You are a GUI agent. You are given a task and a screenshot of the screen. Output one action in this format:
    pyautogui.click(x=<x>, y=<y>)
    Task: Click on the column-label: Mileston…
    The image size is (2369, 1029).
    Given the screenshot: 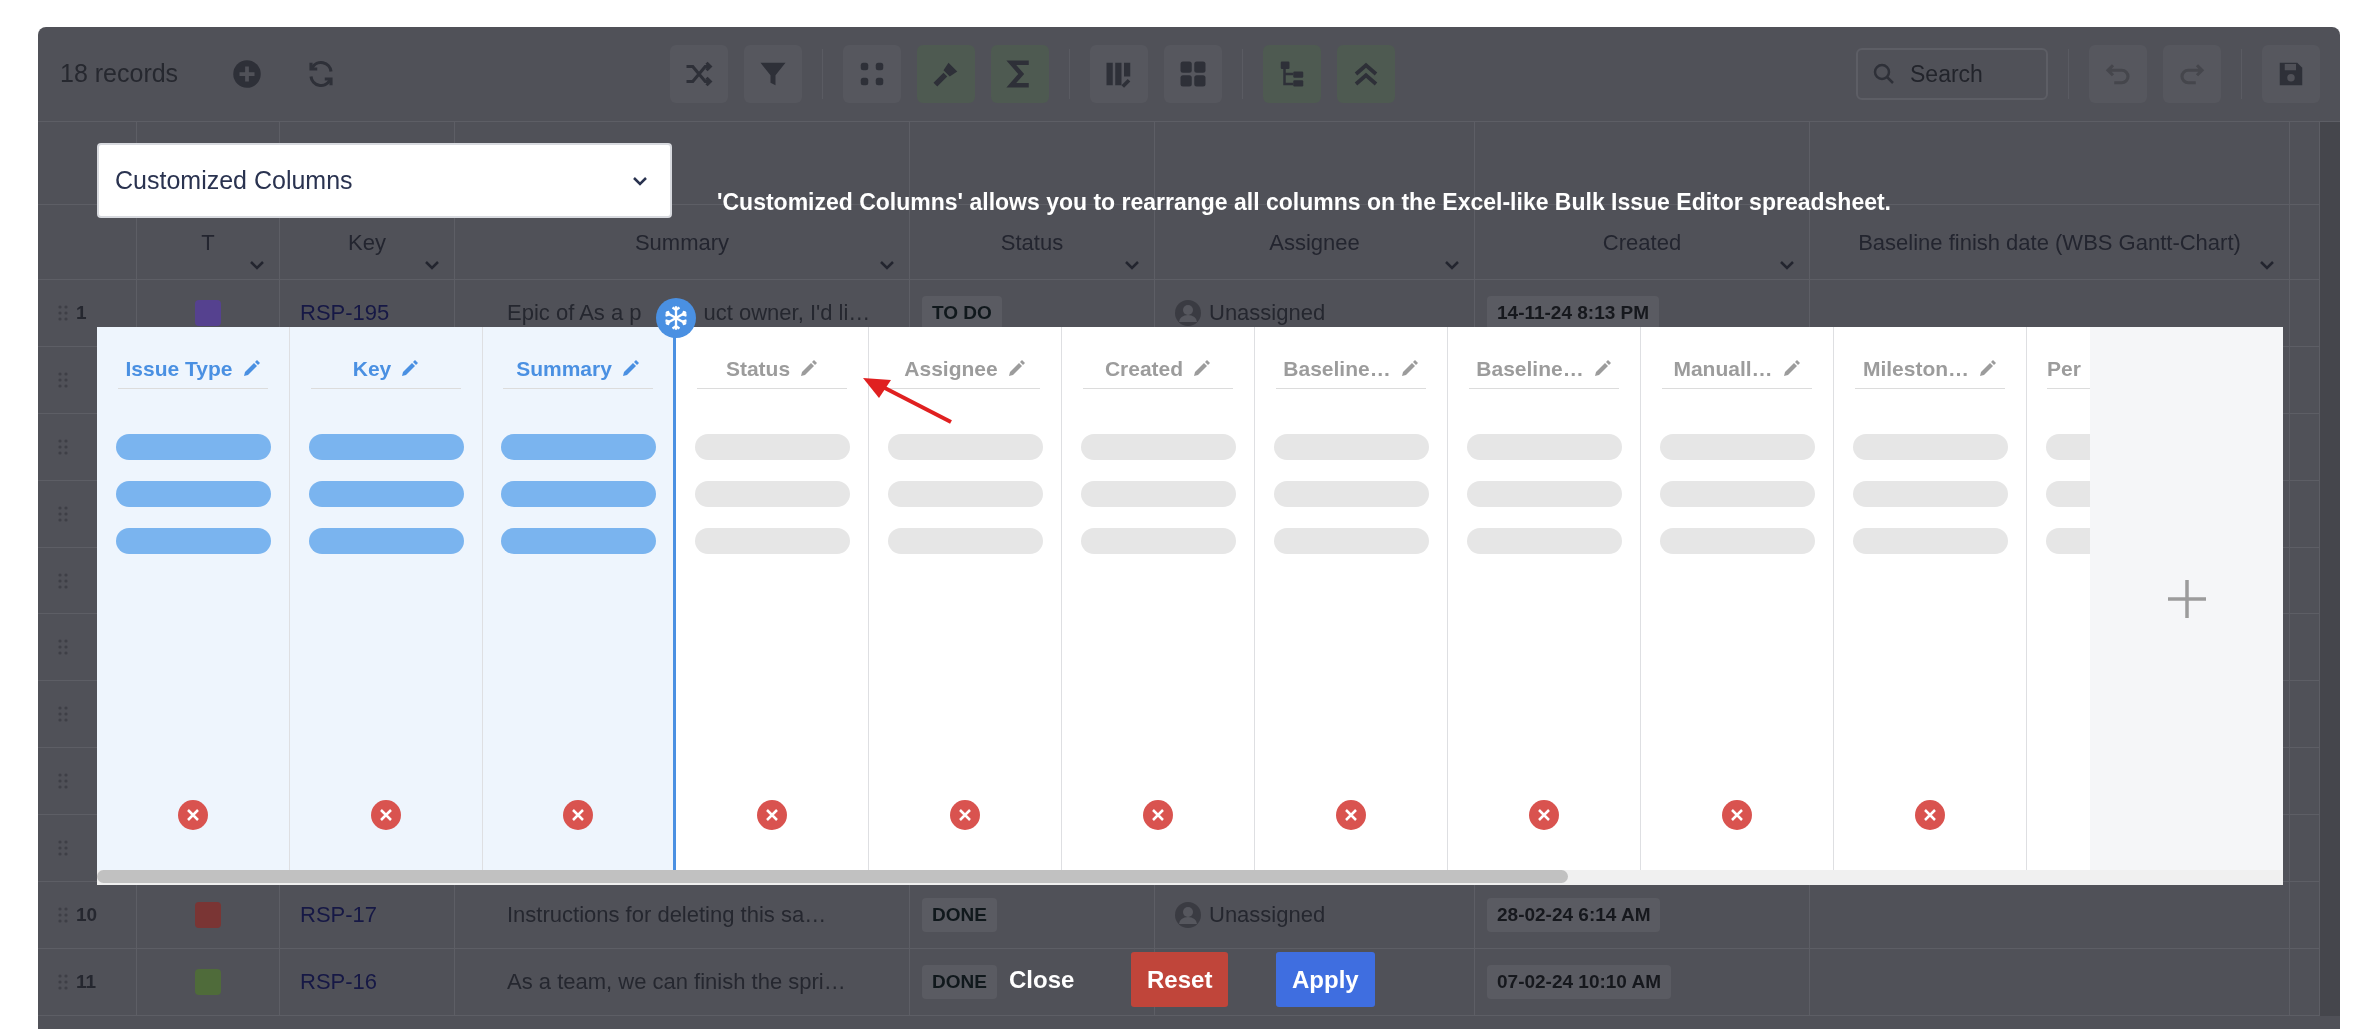 What is the action you would take?
    pyautogui.click(x=1916, y=368)
    